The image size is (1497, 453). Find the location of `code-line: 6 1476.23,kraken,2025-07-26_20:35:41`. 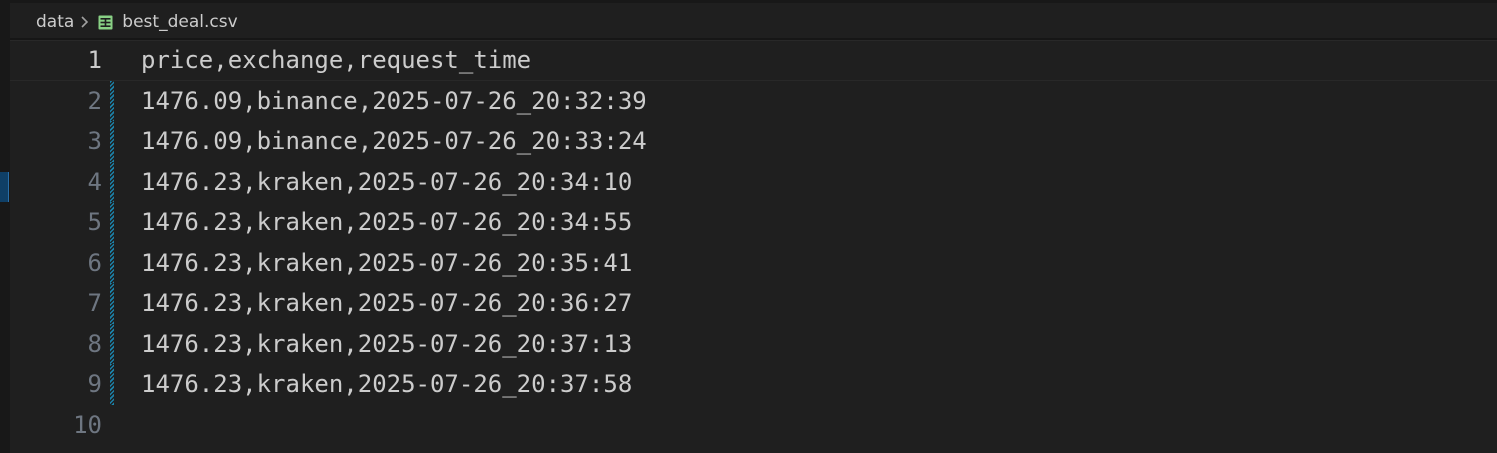

code-line: 6 1476.23,kraken,2025-07-26_20:35:41 is located at coordinates (753, 263).